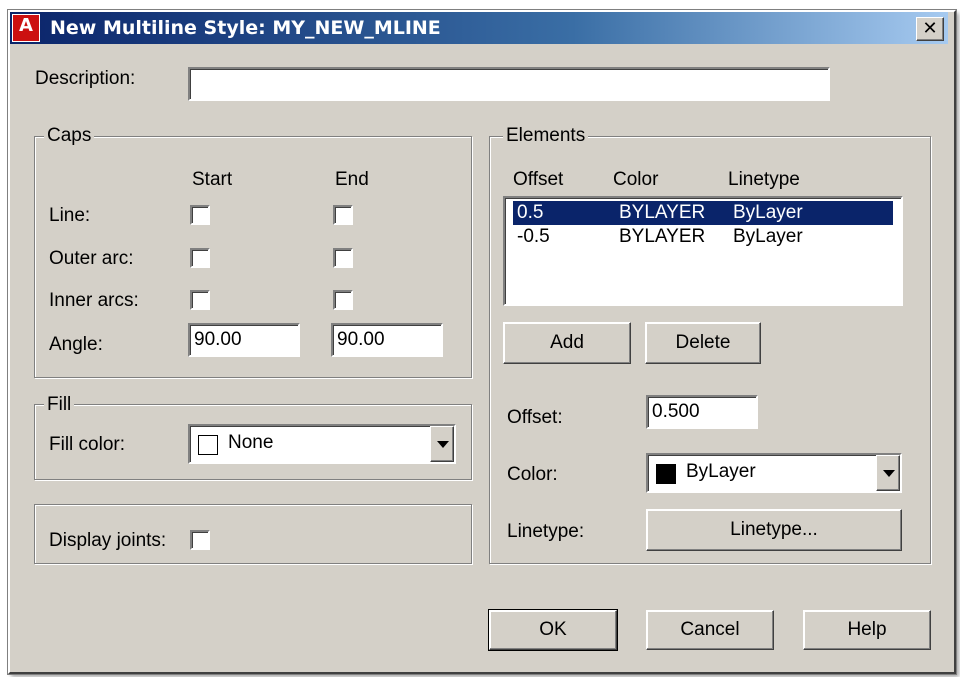 This screenshot has width=960, height=677. What do you see at coordinates (251, 442) in the screenshot?
I see `fill-color-value: None` at bounding box center [251, 442].